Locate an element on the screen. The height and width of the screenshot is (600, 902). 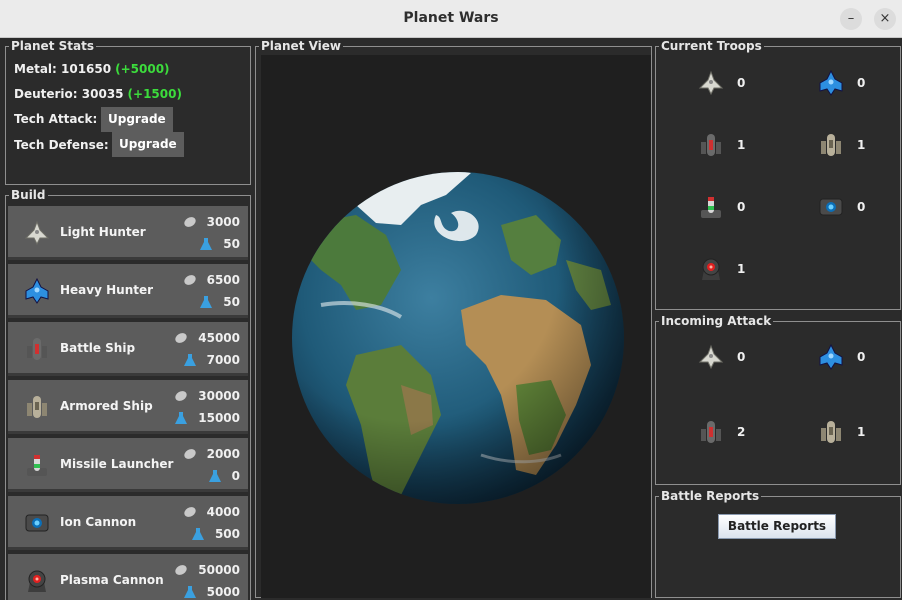
battle-reports-legend: Battle Reports is located at coordinates (710, 496).